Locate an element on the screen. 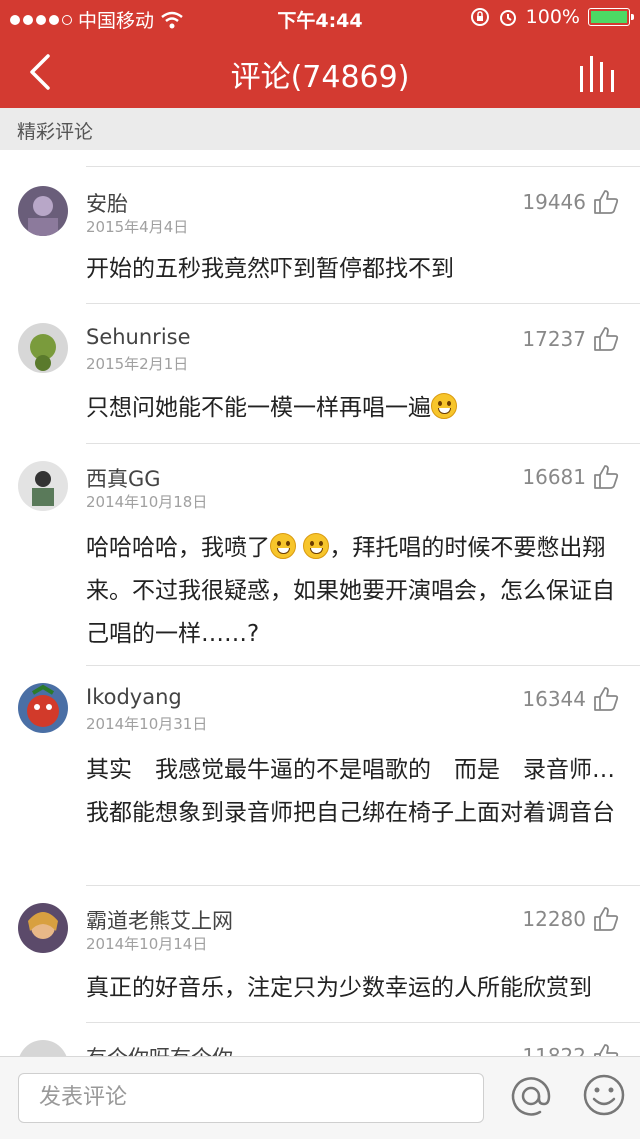 Image resolution: width=640 pixels, height=1139 pixels. comment-date: 2014年10月14日 is located at coordinates (147, 944).